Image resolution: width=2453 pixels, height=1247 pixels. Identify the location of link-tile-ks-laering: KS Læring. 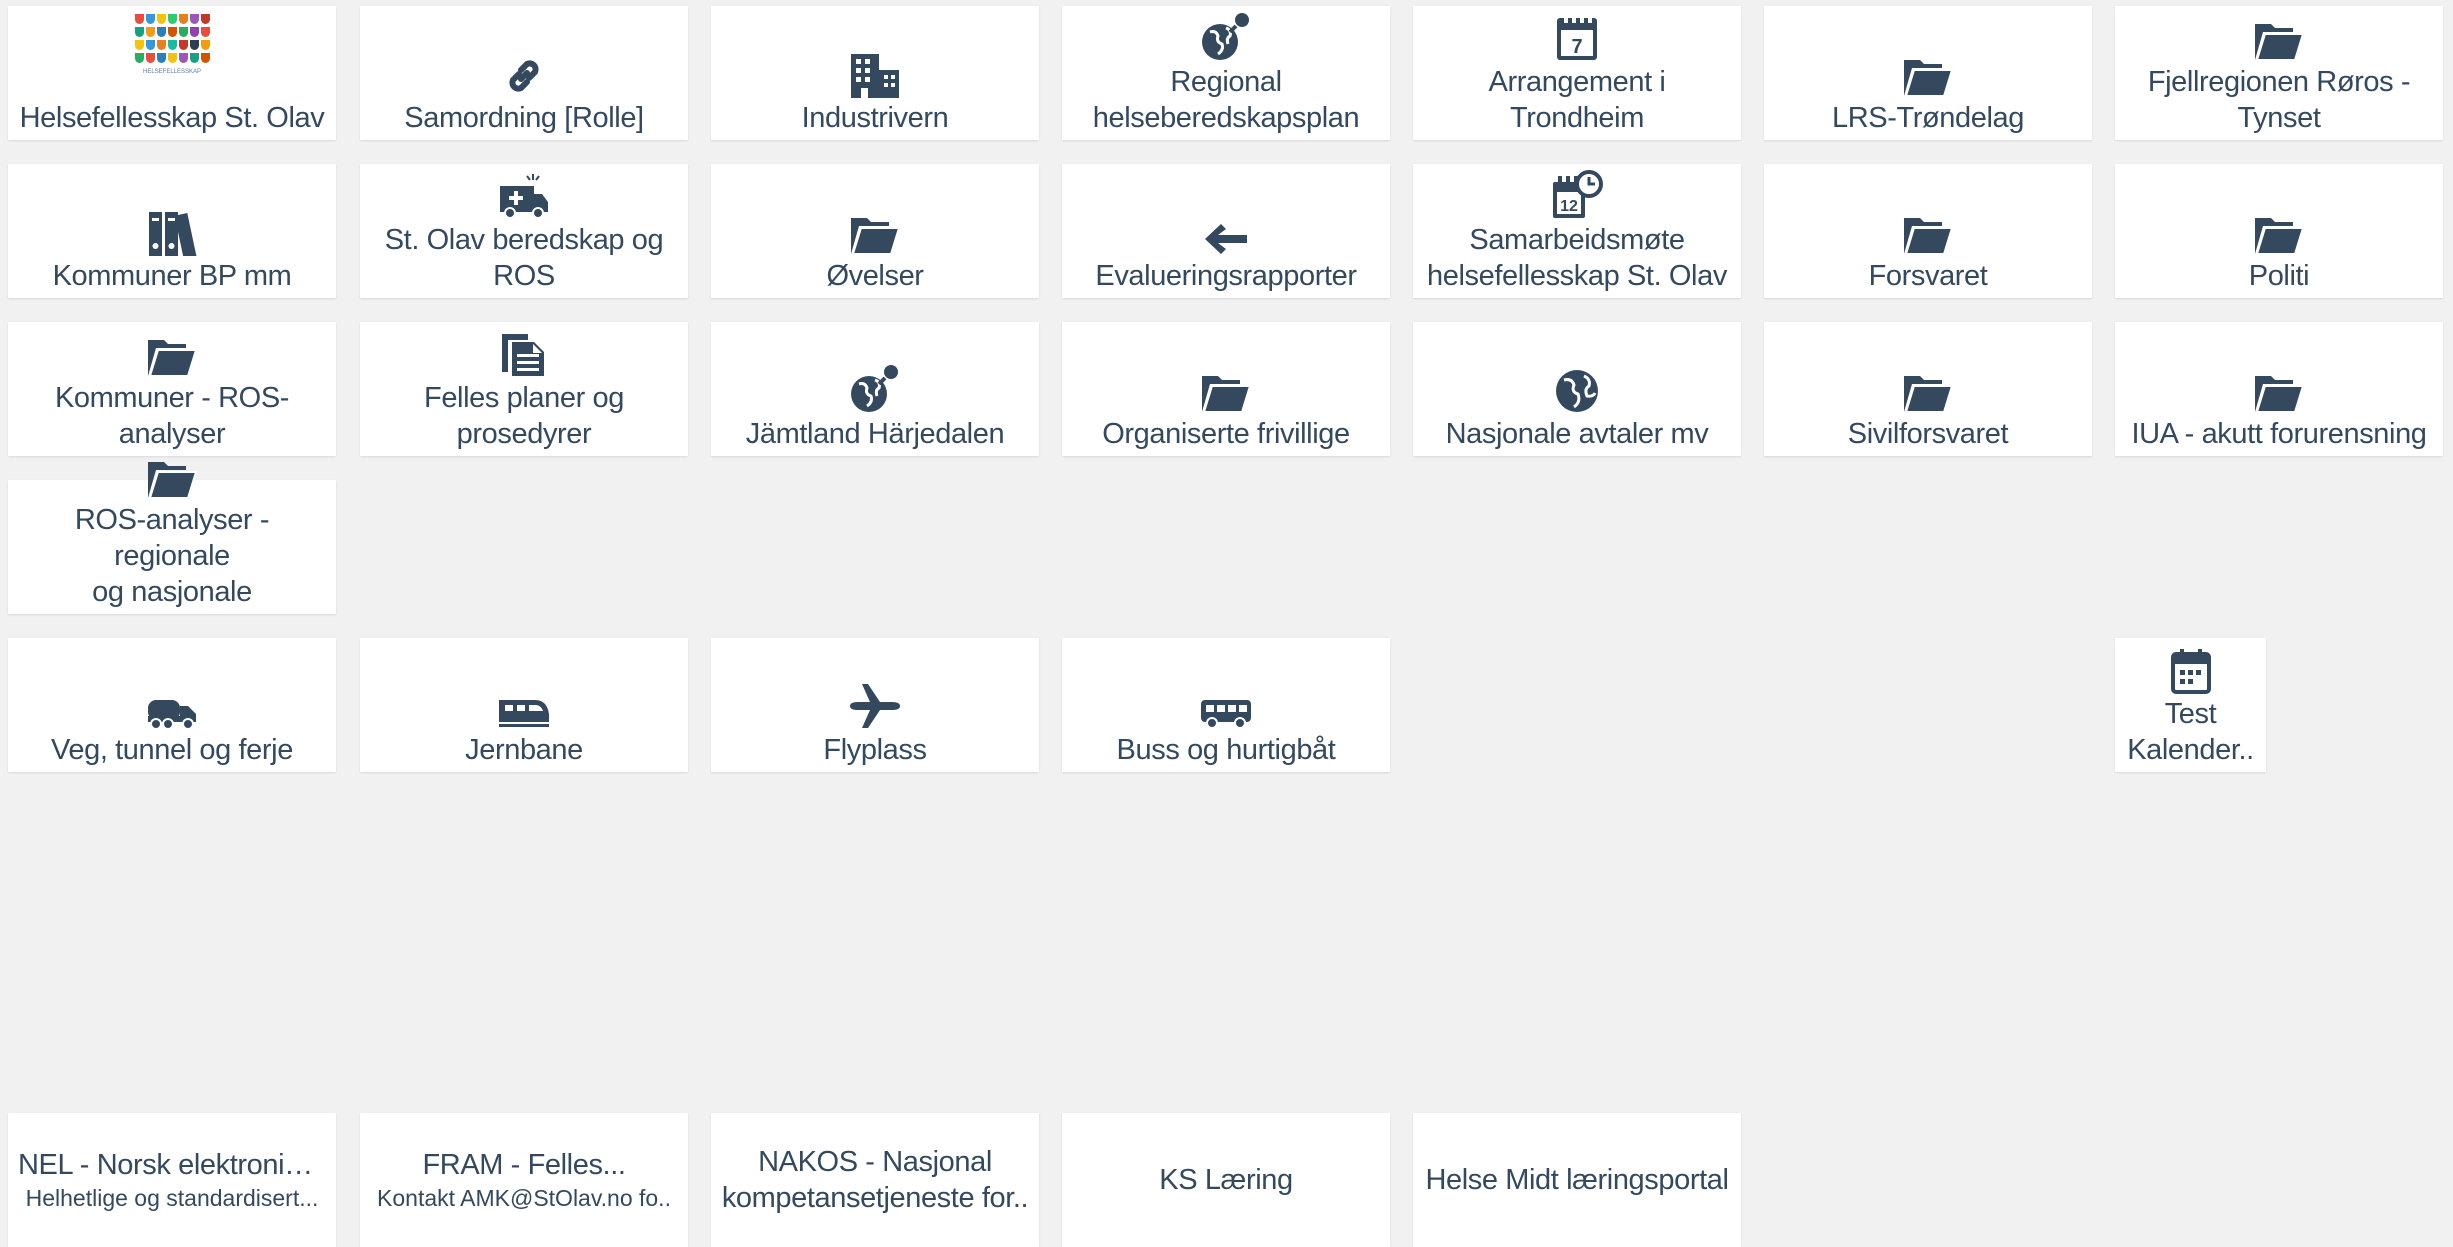
(1226, 1180).